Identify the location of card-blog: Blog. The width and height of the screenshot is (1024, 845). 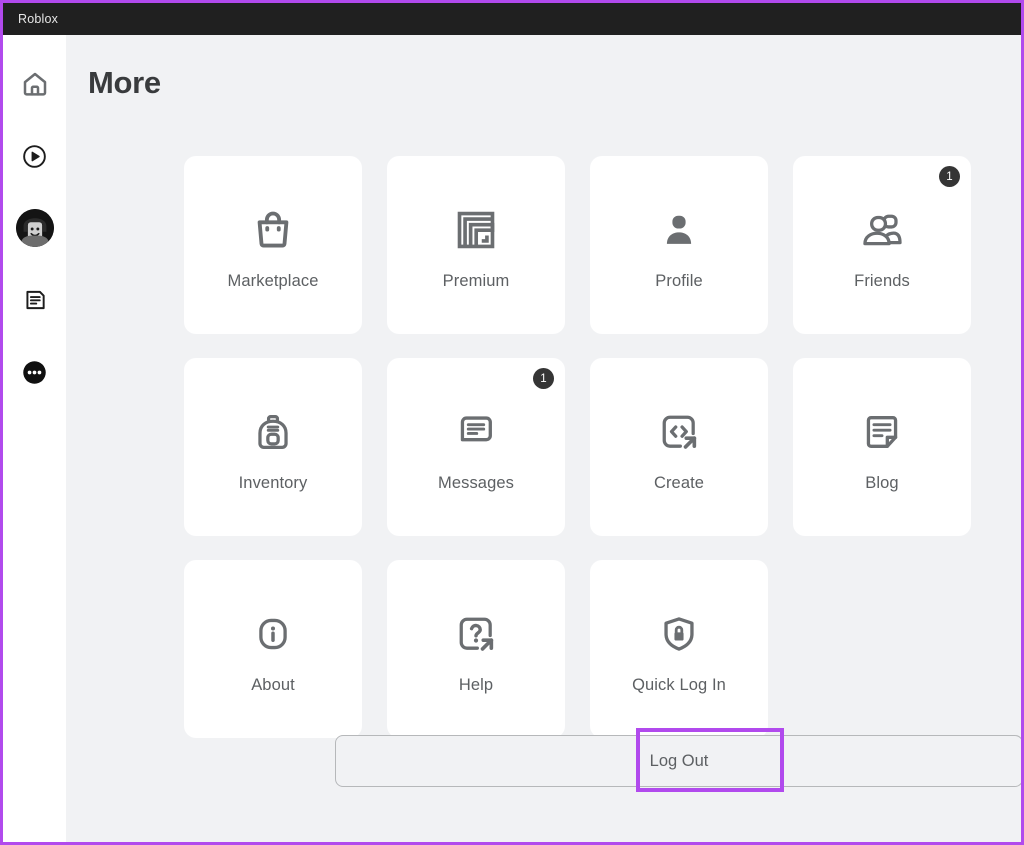
(882, 447).